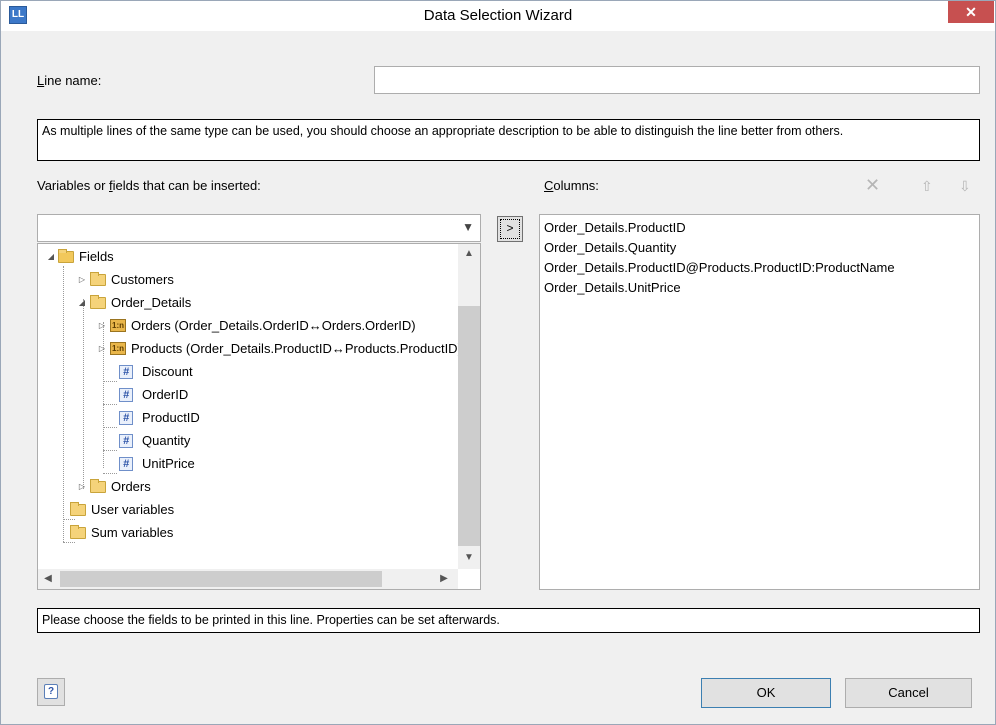 The image size is (996, 725). What do you see at coordinates (248, 418) in the screenshot?
I see `tree-node-productid: # ProductID` at bounding box center [248, 418].